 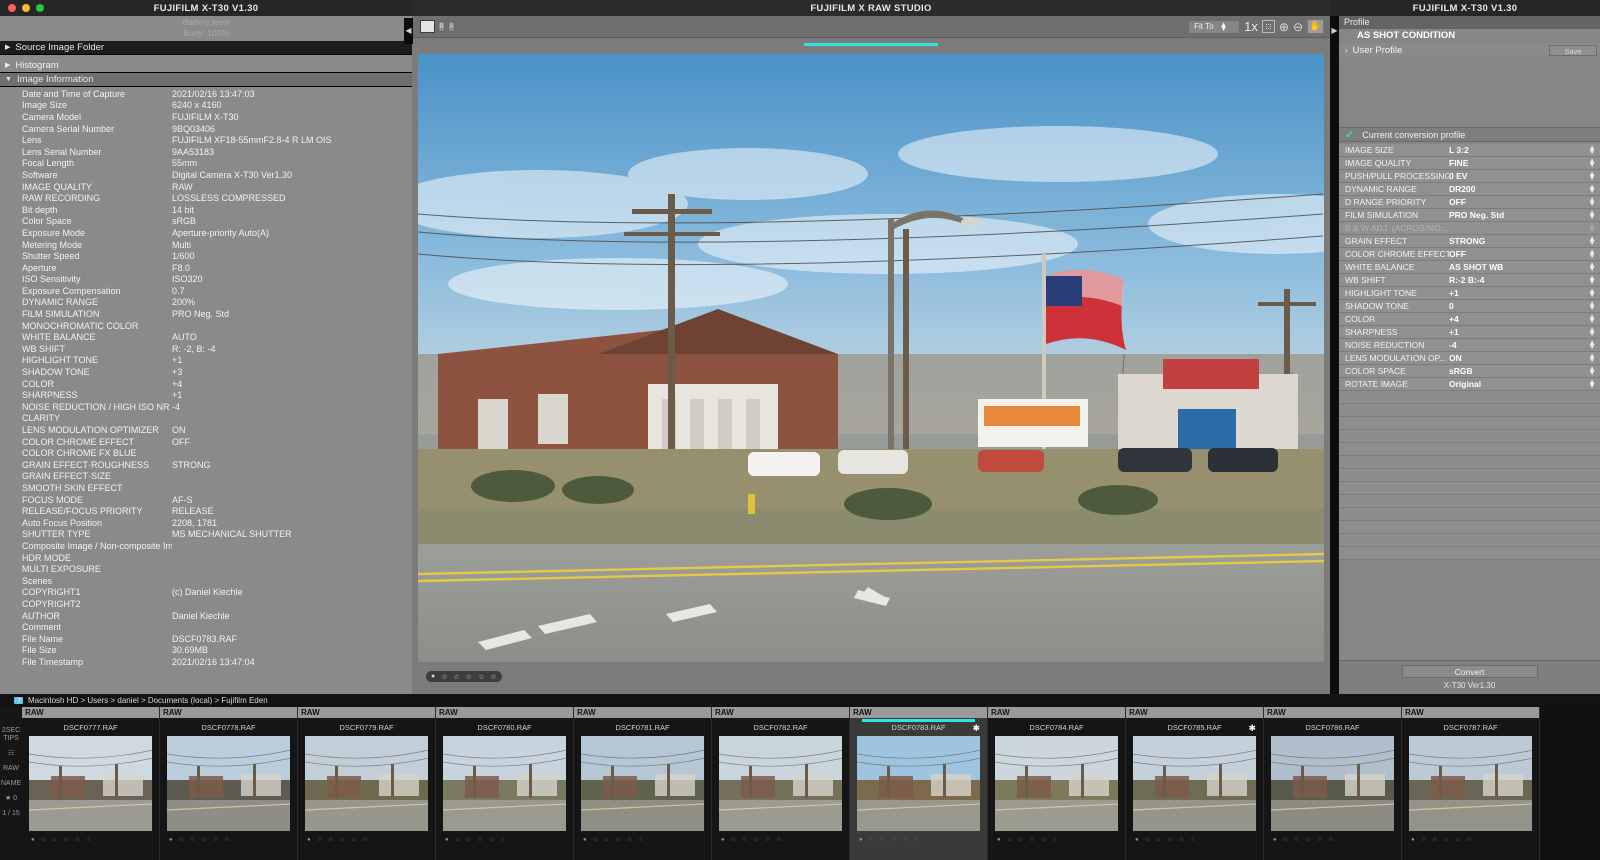 What do you see at coordinates (433, 676) in the screenshot?
I see `star-rating-0: ●` at bounding box center [433, 676].